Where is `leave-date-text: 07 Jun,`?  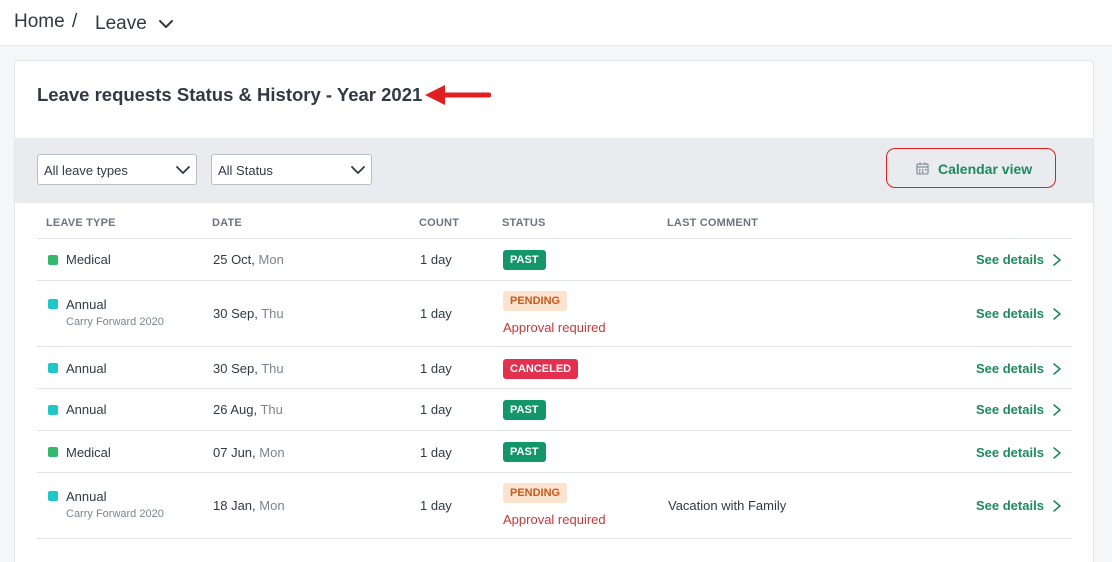
leave-date-text: 07 Jun, is located at coordinates (236, 452).